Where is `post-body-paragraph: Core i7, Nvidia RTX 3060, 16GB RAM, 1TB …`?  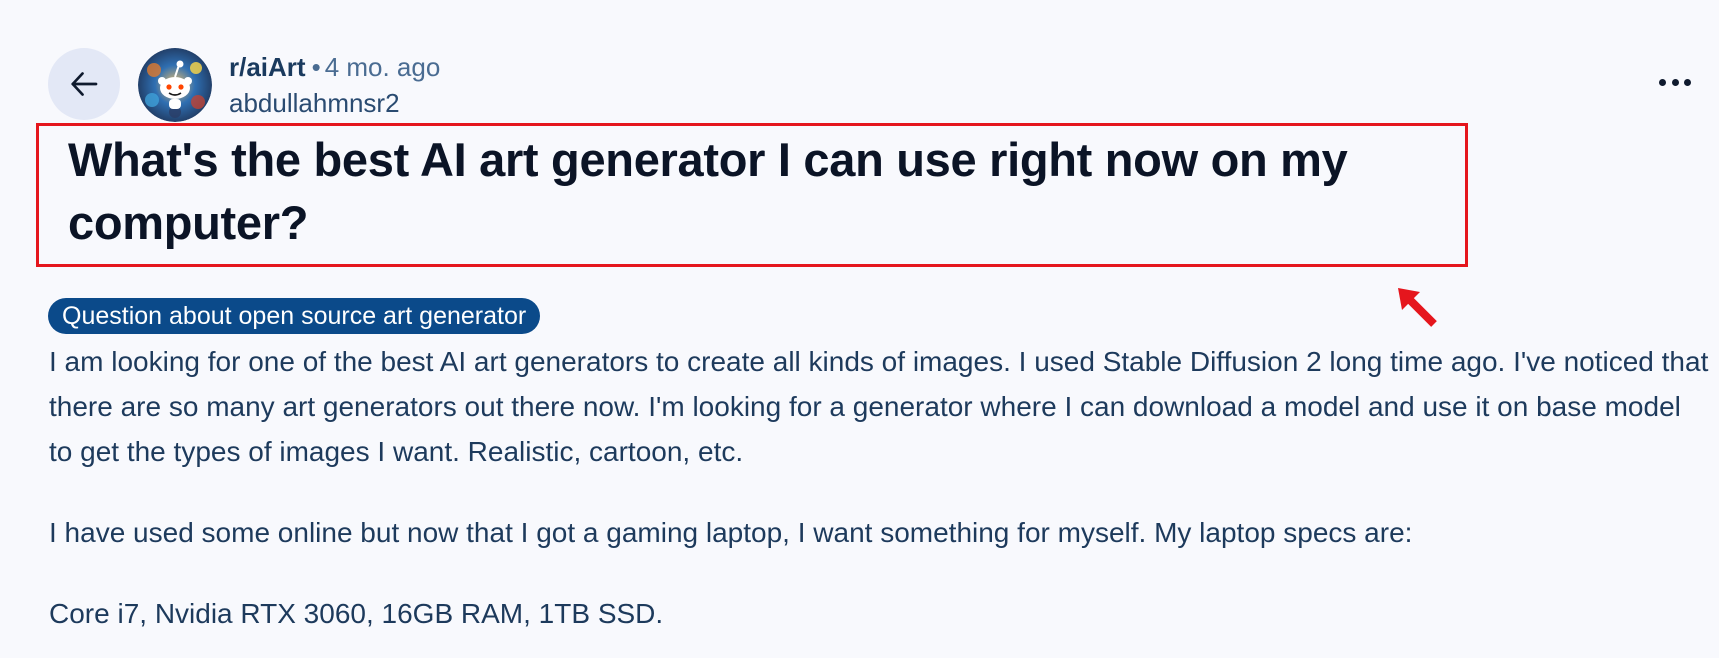
post-body-paragraph: Core i7, Nvidia RTX 3060, 16GB RAM, 1TB … is located at coordinates (356, 613).